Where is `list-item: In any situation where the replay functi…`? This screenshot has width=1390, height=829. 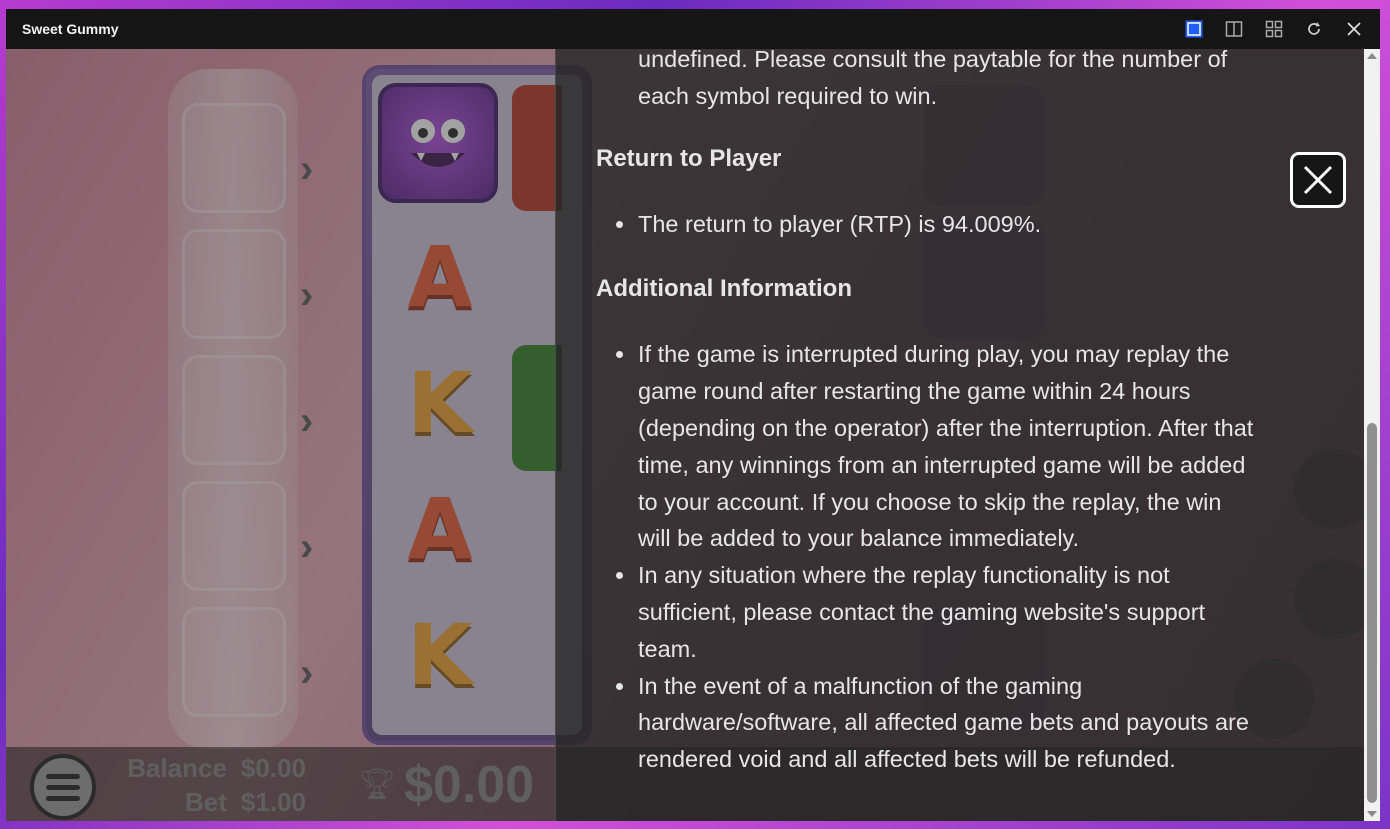
list-item: In any situation where the replay functi… is located at coordinates (936, 612).